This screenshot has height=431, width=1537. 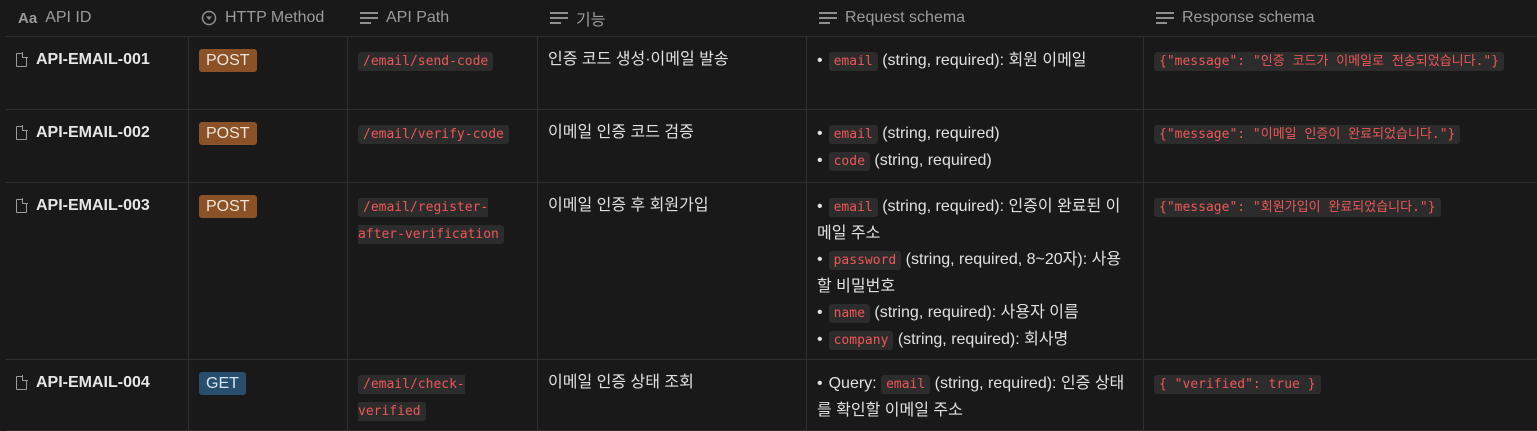 What do you see at coordinates (849, 313) in the screenshot?
I see `param-name: name` at bounding box center [849, 313].